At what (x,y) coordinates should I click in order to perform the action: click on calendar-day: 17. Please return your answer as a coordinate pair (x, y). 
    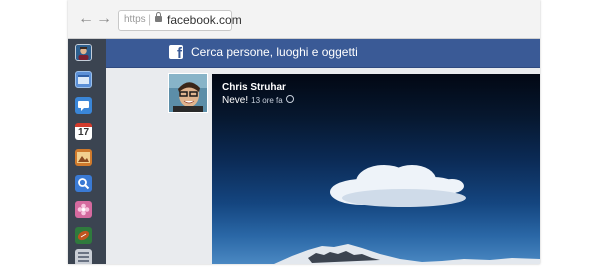
    Looking at the image, I should click on (83, 132).